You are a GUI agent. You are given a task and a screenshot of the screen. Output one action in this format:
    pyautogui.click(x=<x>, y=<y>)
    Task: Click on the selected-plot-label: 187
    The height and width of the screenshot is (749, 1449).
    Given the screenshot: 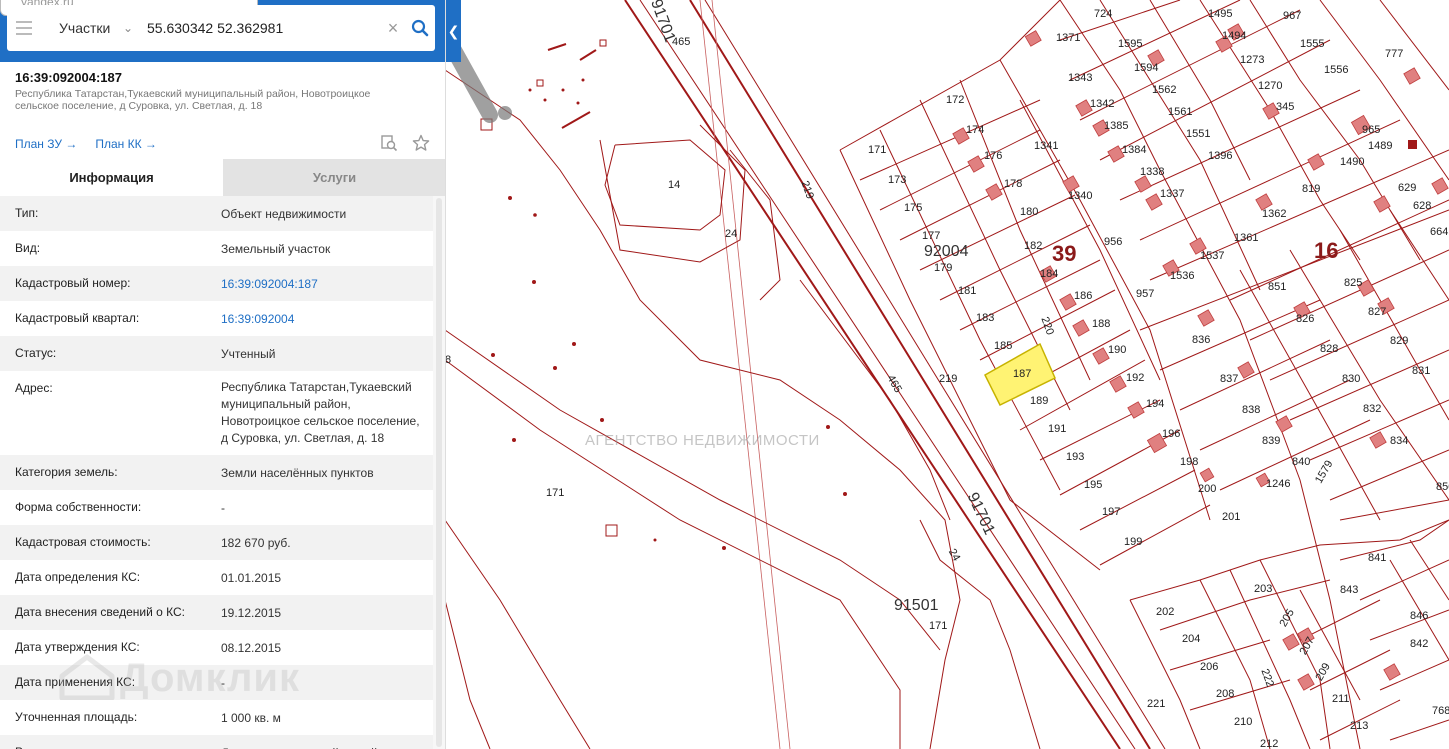 What is the action you would take?
    pyautogui.click(x=1022, y=374)
    